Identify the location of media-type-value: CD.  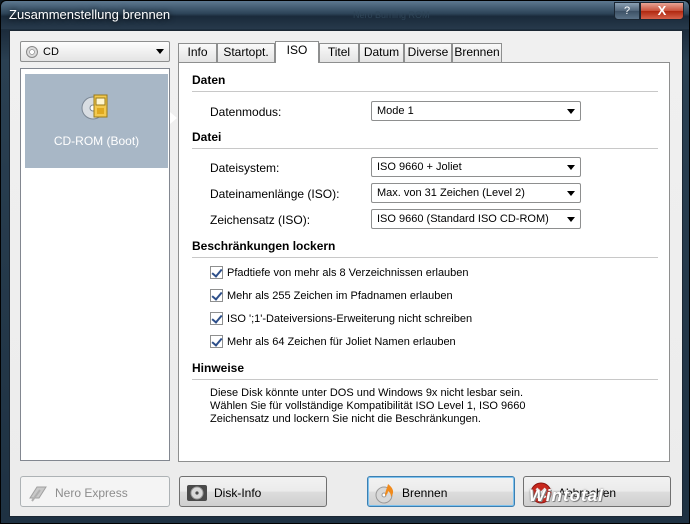
(51, 52).